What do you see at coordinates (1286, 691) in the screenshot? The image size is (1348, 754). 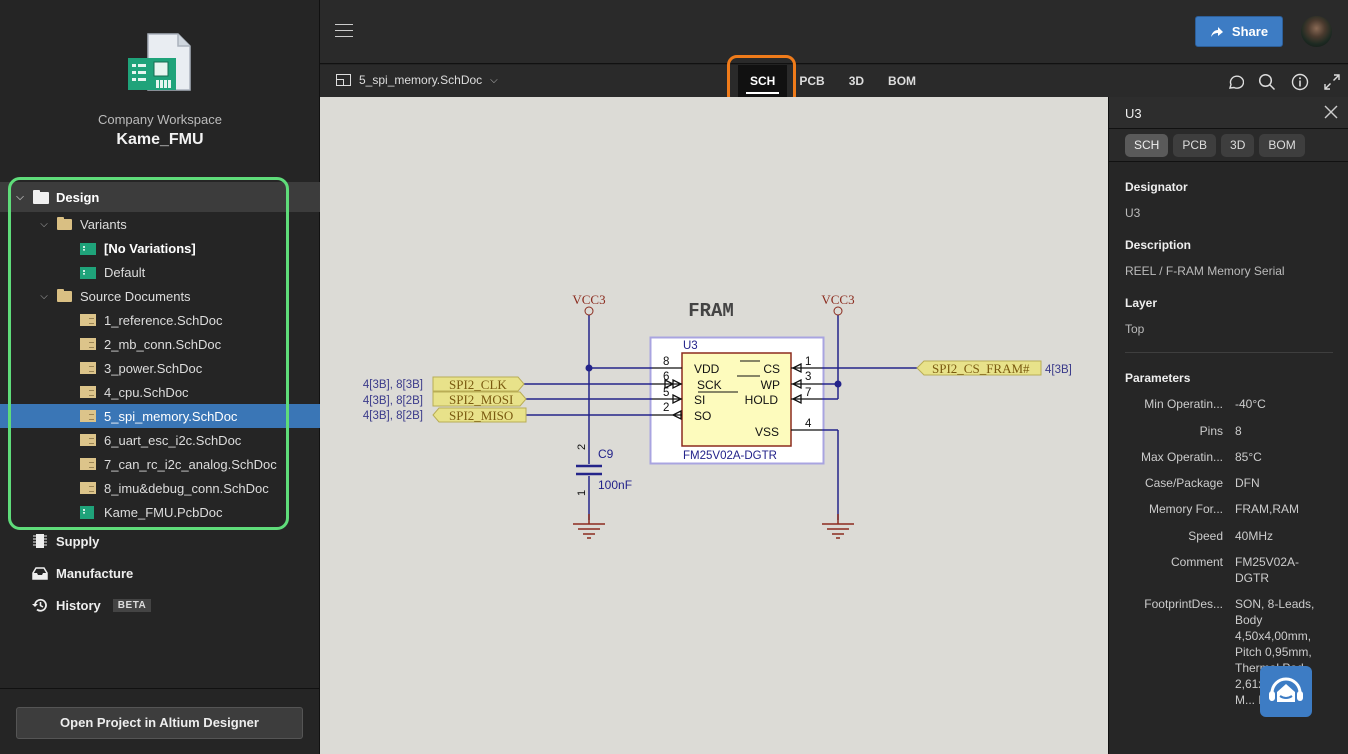 I see `support-chat-button` at bounding box center [1286, 691].